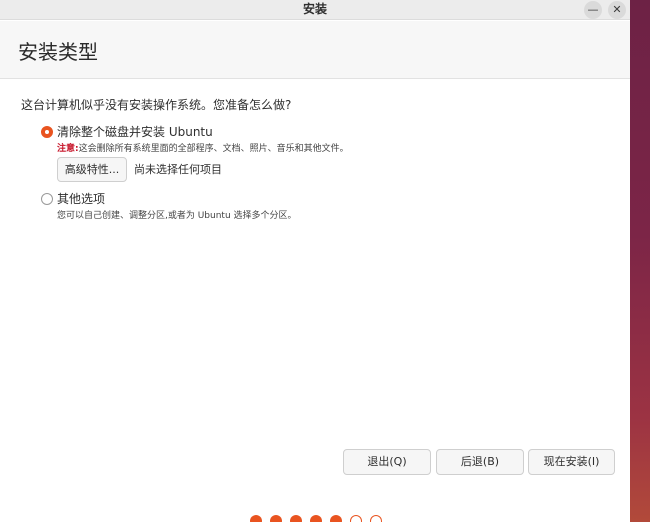  Describe the element at coordinates (617, 10) in the screenshot. I see `close-icon: ✕` at that location.